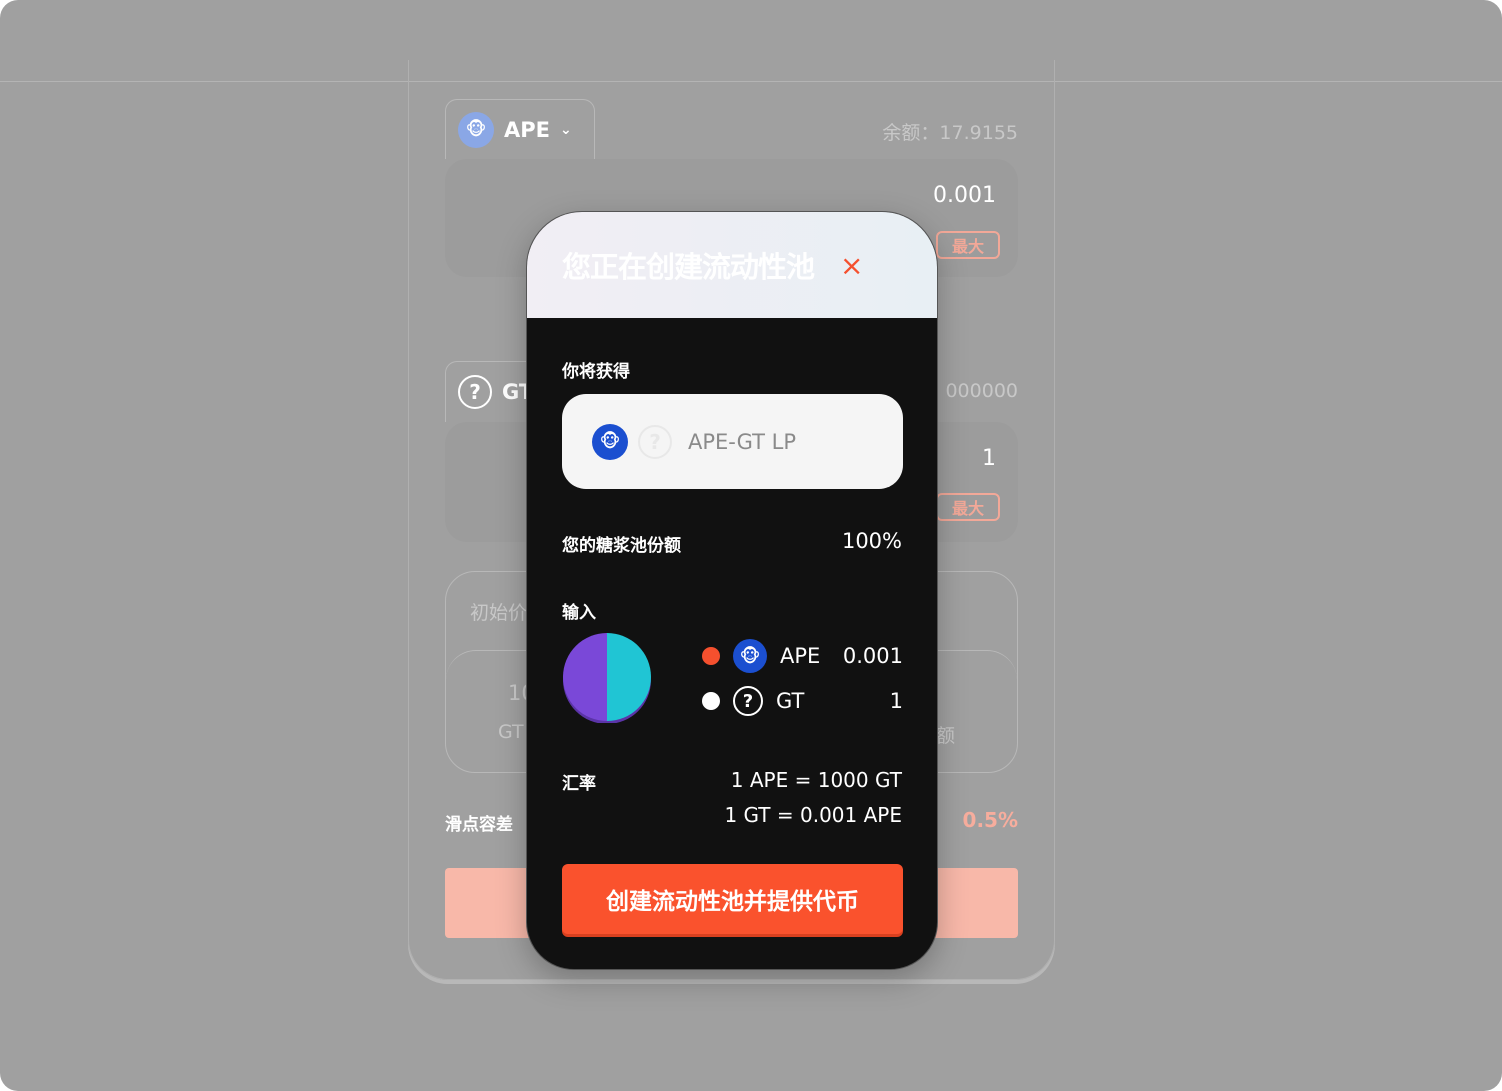 The image size is (1502, 1091). What do you see at coordinates (621, 546) in the screenshot?
I see `pool-share-label: 您的糖浆池份额` at bounding box center [621, 546].